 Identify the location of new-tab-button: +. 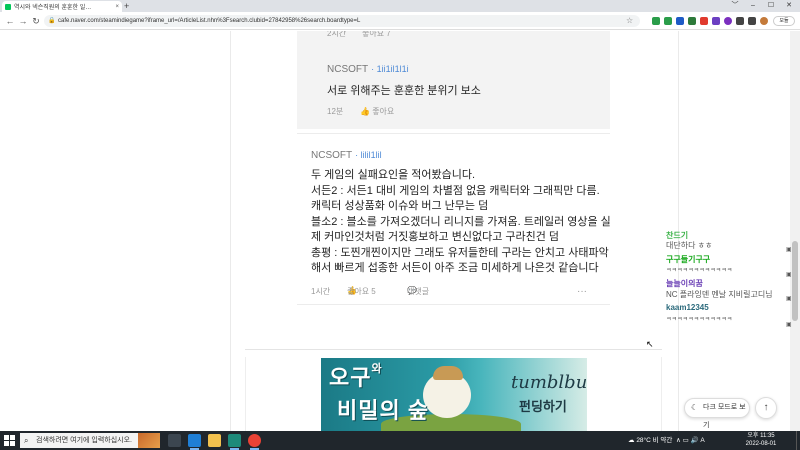
(126, 6).